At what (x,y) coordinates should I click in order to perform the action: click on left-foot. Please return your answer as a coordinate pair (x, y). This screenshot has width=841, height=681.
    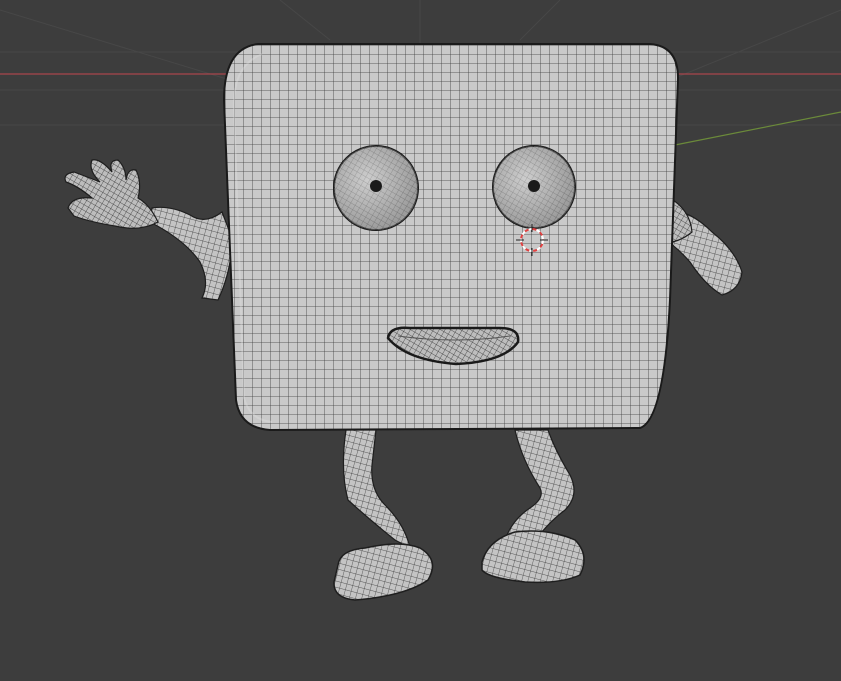
    Looking at the image, I should click on (383, 572).